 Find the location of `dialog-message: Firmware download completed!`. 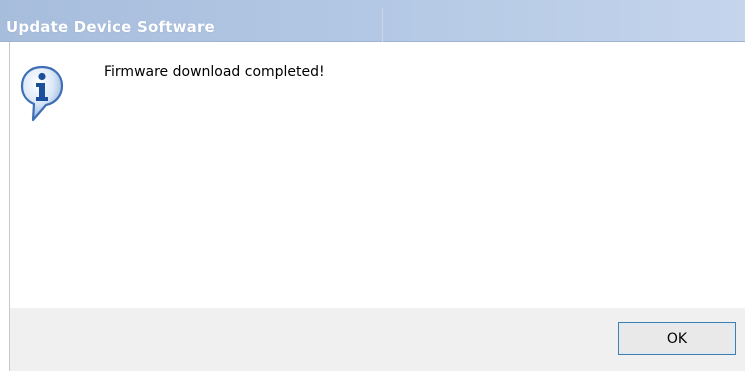

dialog-message: Firmware download completed! is located at coordinates (214, 72).